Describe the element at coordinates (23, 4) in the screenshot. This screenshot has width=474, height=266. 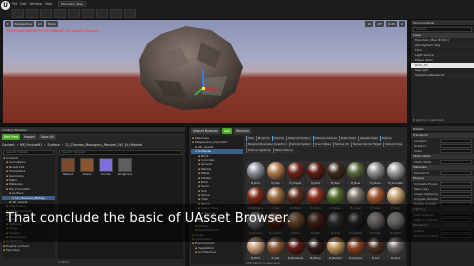
I see `menu-item-edit: Edit` at that location.